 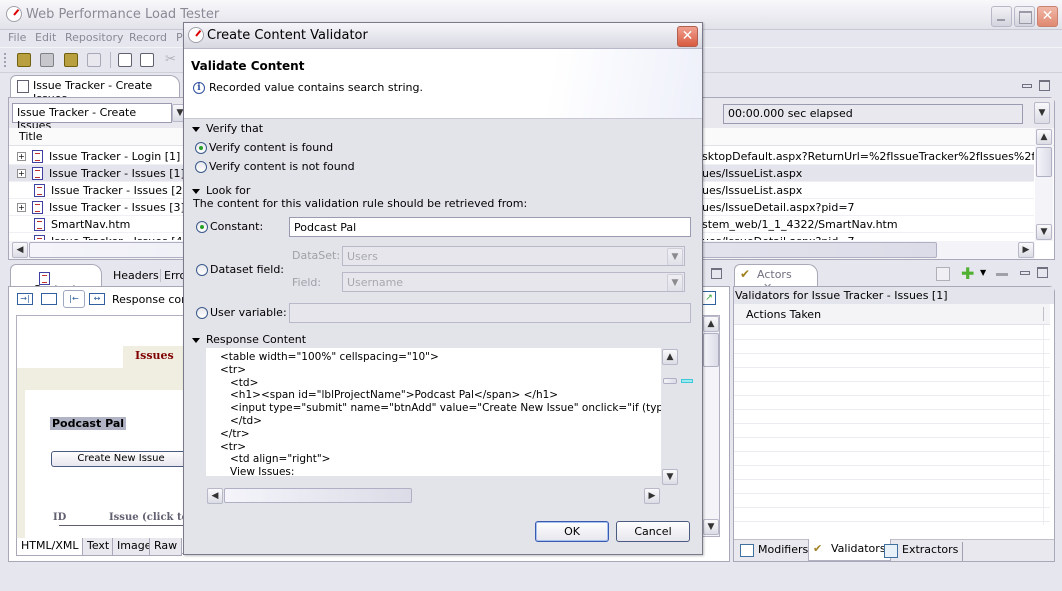 I want to click on tab-text: Text, so click(x=98, y=547).